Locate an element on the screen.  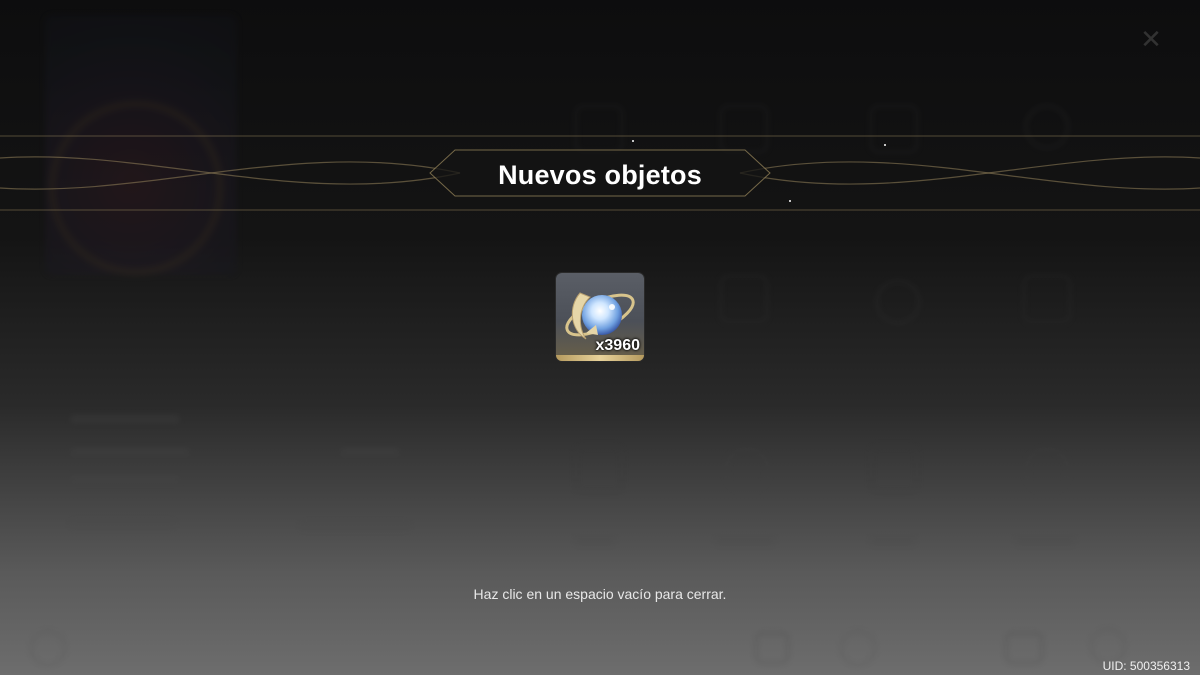
player-uid: UID: 500356313 is located at coordinates (1146, 666).